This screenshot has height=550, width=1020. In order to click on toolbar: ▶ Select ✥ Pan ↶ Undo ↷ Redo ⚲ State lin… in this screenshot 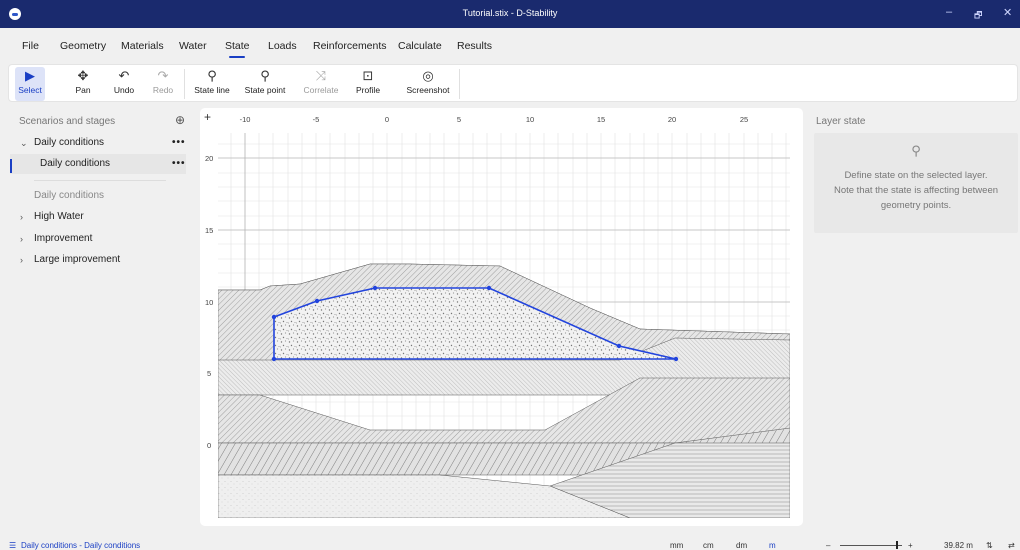, I will do `click(513, 83)`.